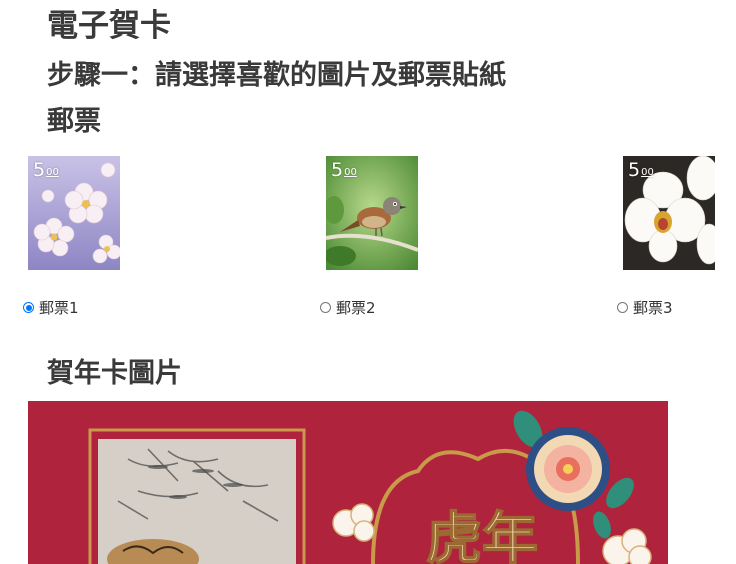 The height and width of the screenshot is (564, 736). What do you see at coordinates (276, 75) in the screenshot?
I see `step-title: 步驟一：請選擇喜歡的圖片及郵票貼紙` at bounding box center [276, 75].